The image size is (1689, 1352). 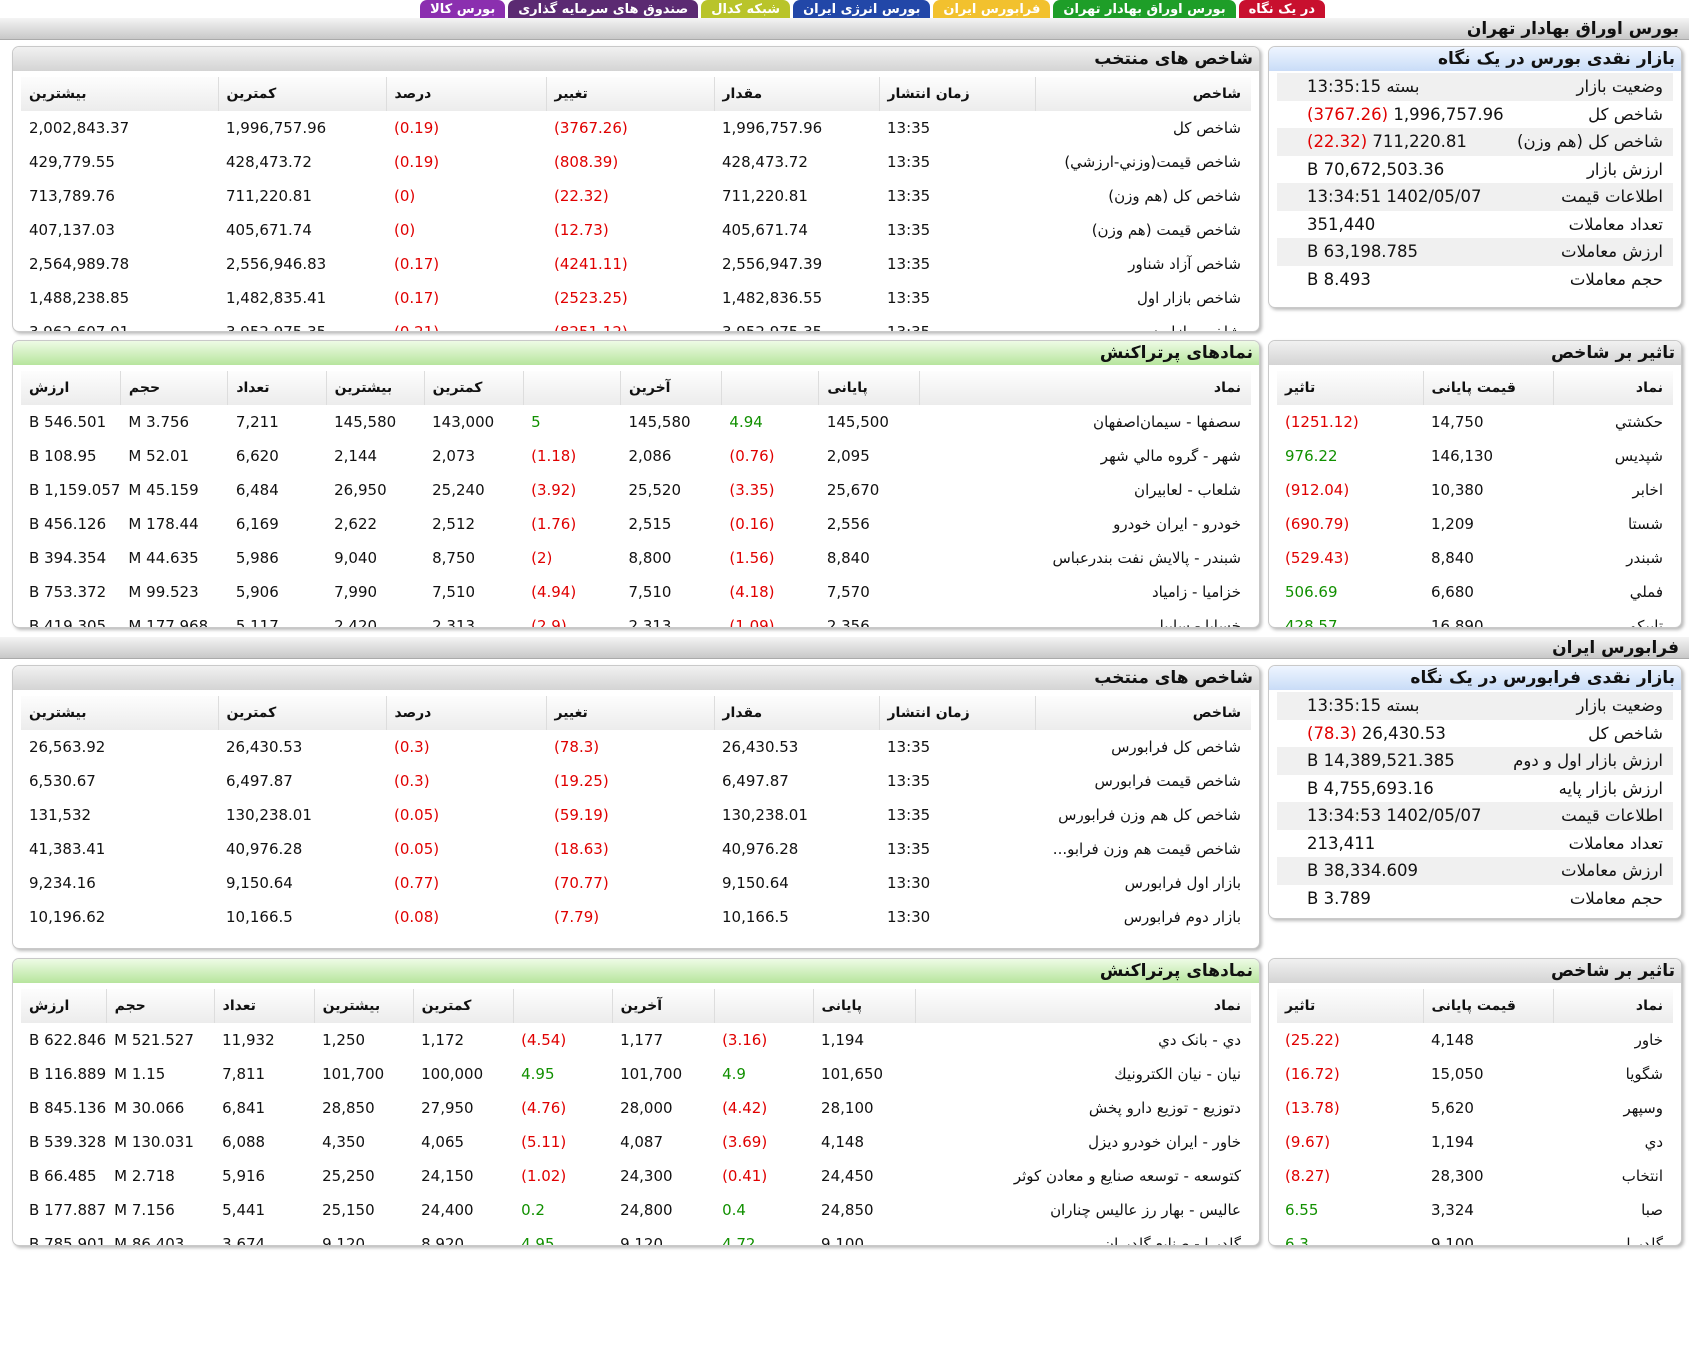 I want to click on symbol-link: فملي, so click(x=1613, y=592).